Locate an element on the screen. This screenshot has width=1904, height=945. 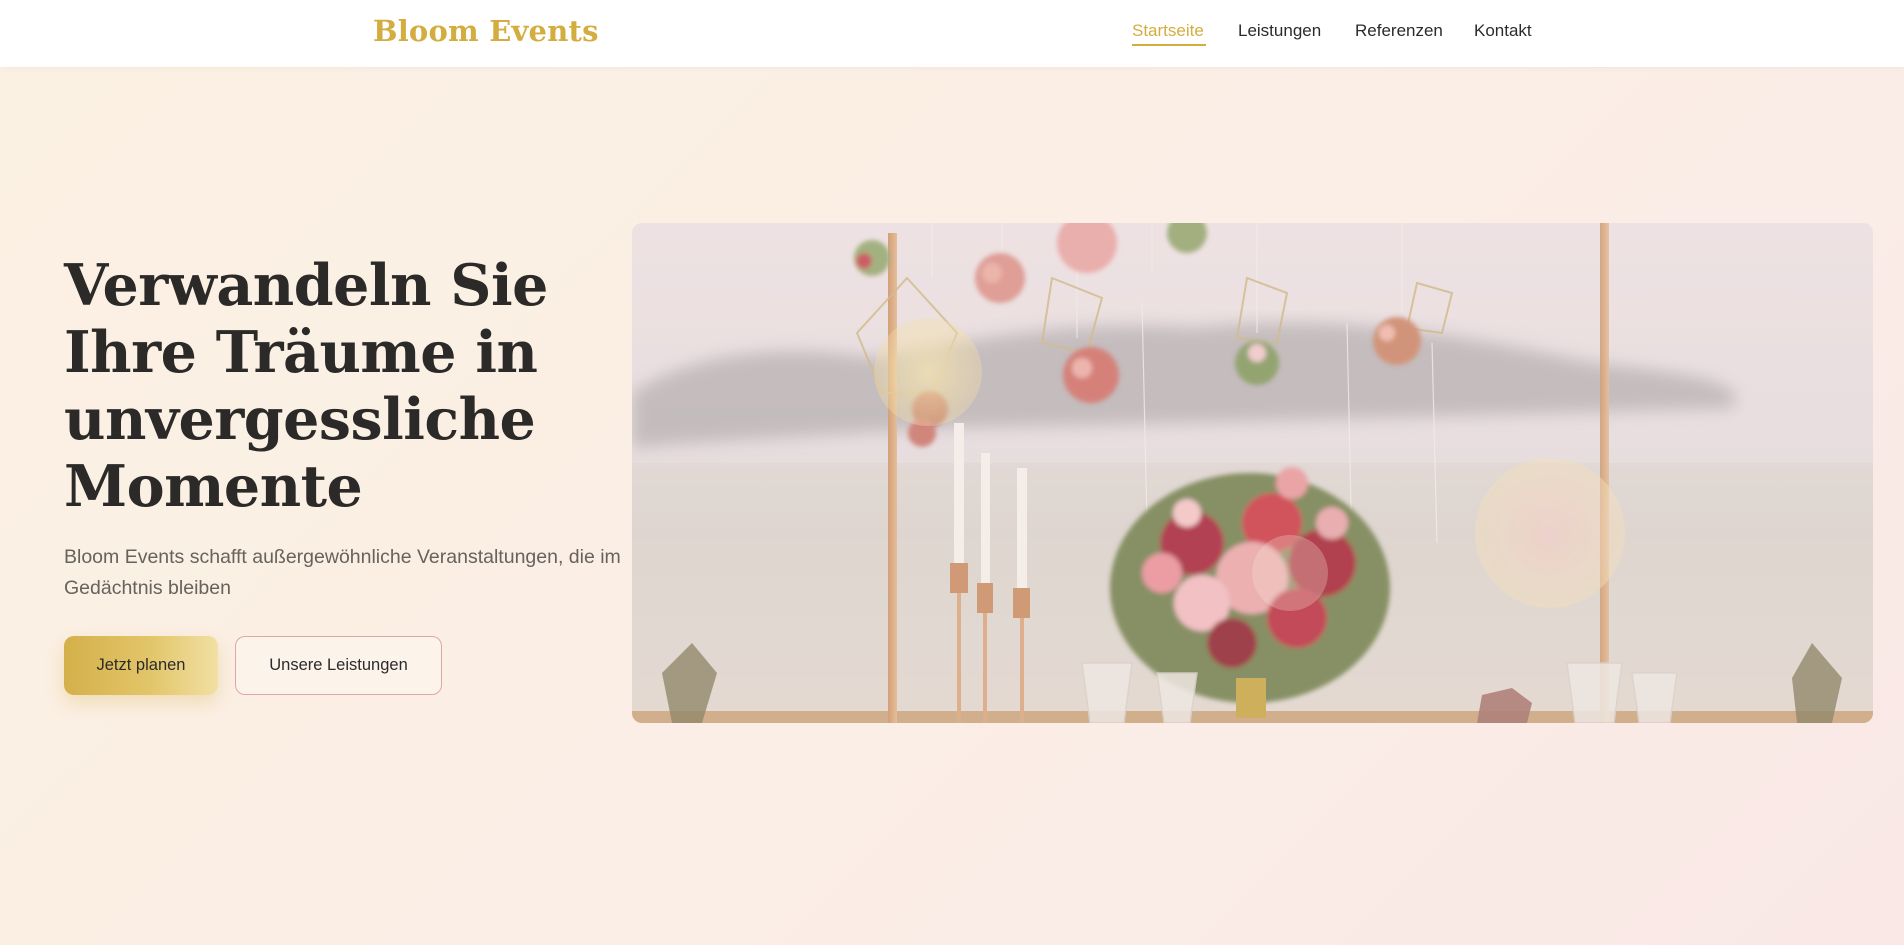
nav-item-startseite: Startseite is located at coordinates (1168, 31).